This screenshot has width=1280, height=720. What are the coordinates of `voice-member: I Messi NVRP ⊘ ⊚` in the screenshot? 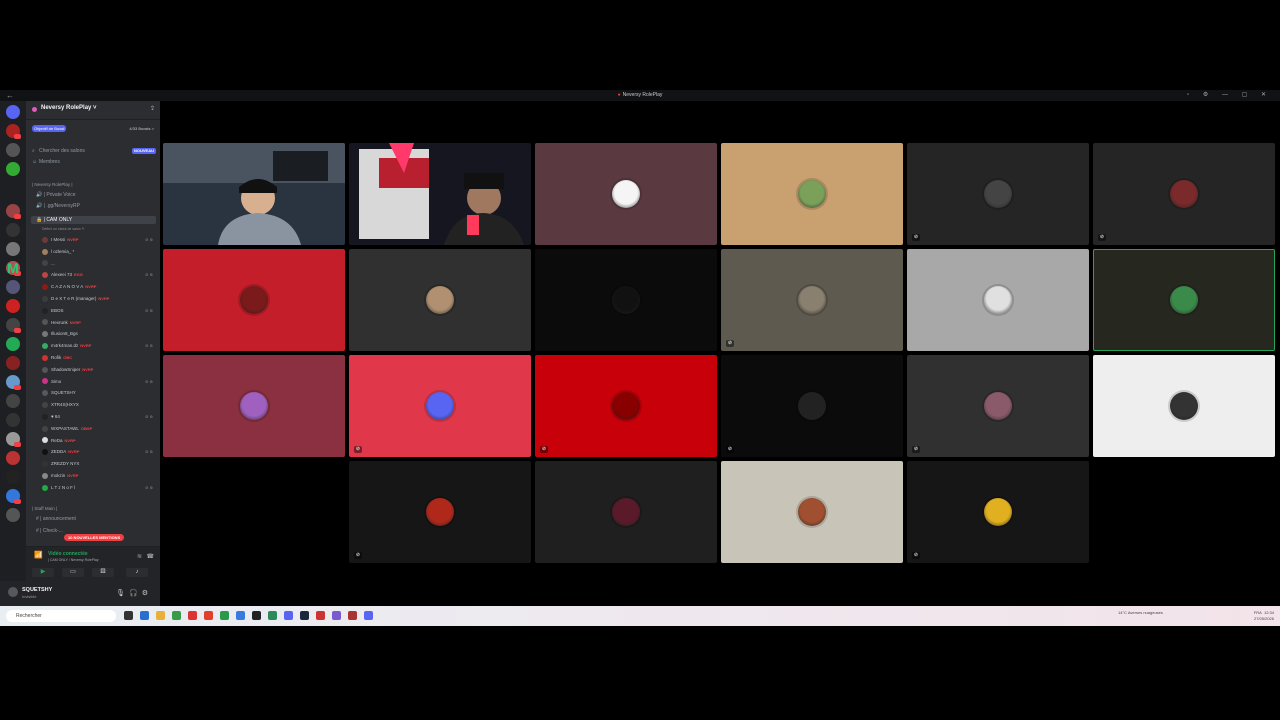 It's located at (99, 240).